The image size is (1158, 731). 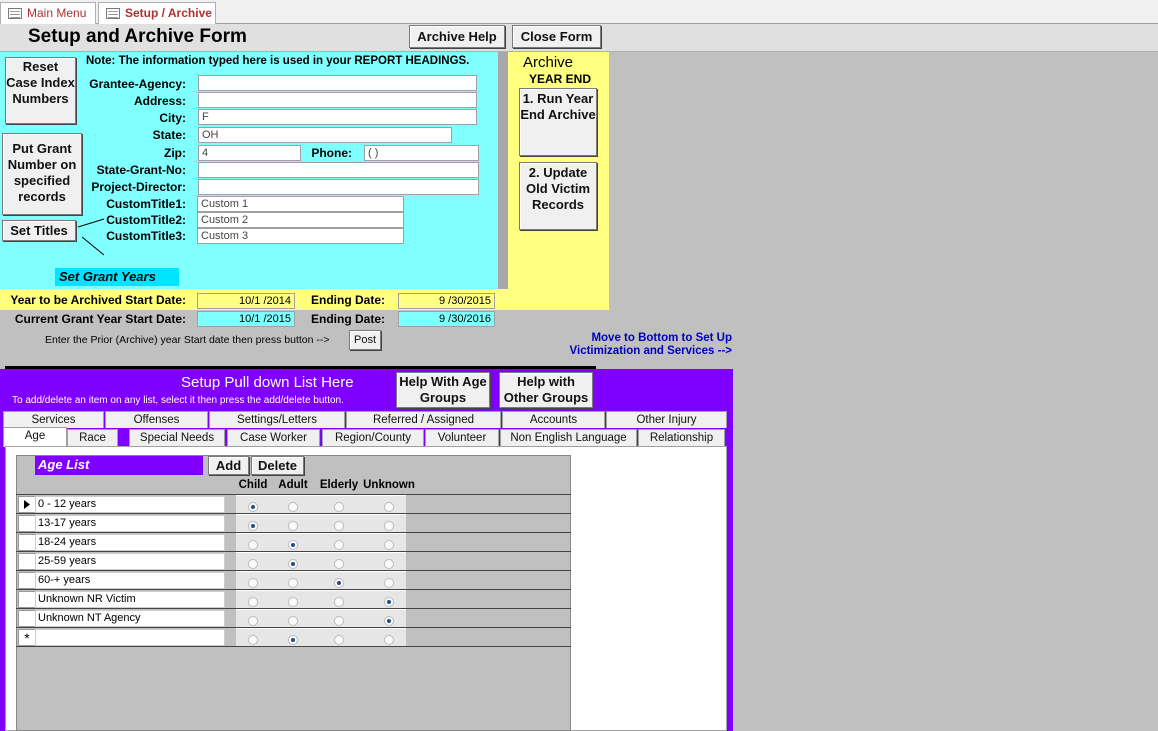 I want to click on tab-non-english-language: Non English Language, so click(x=568, y=437).